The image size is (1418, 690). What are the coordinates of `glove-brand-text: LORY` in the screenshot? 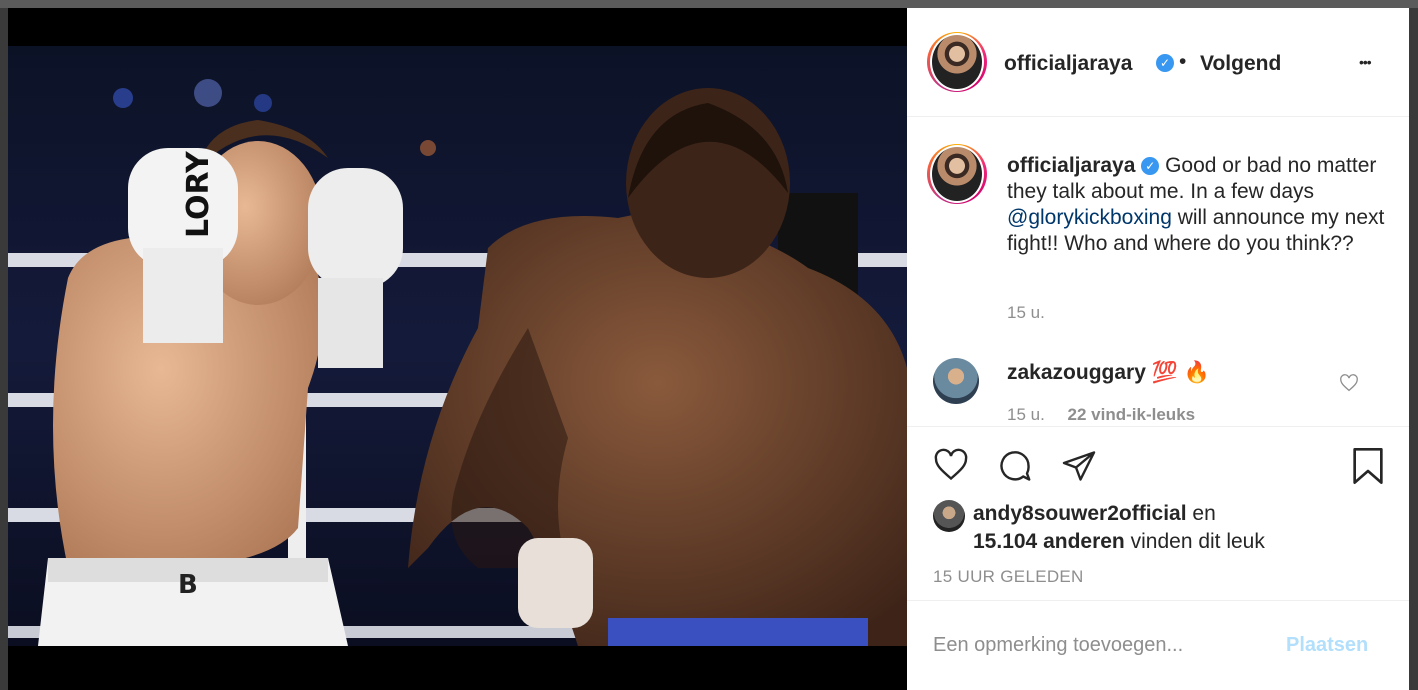 It's located at (198, 194).